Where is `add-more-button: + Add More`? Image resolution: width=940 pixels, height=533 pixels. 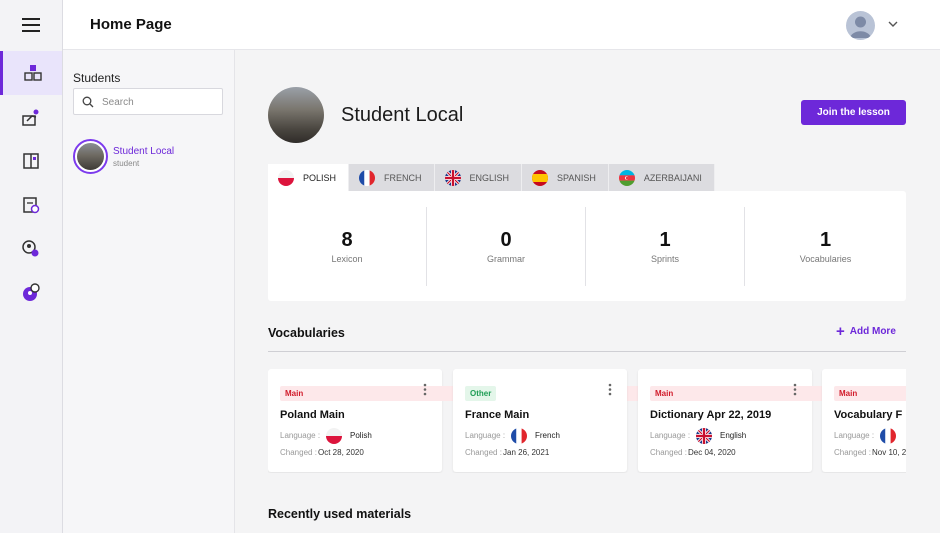 add-more-button: + Add More is located at coordinates (866, 331).